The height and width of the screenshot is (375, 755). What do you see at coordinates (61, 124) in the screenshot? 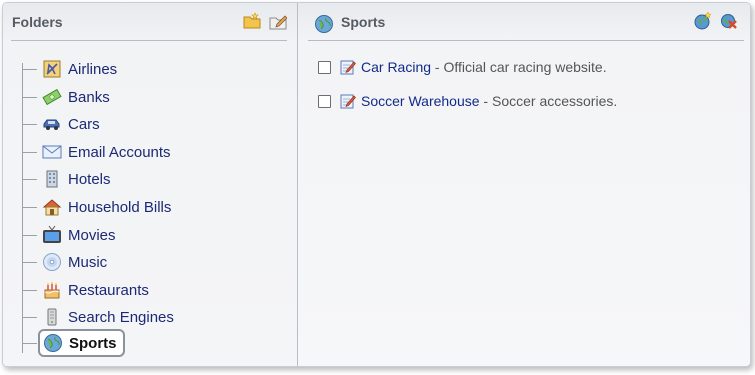
I see `folder-item-cars: Cars` at bounding box center [61, 124].